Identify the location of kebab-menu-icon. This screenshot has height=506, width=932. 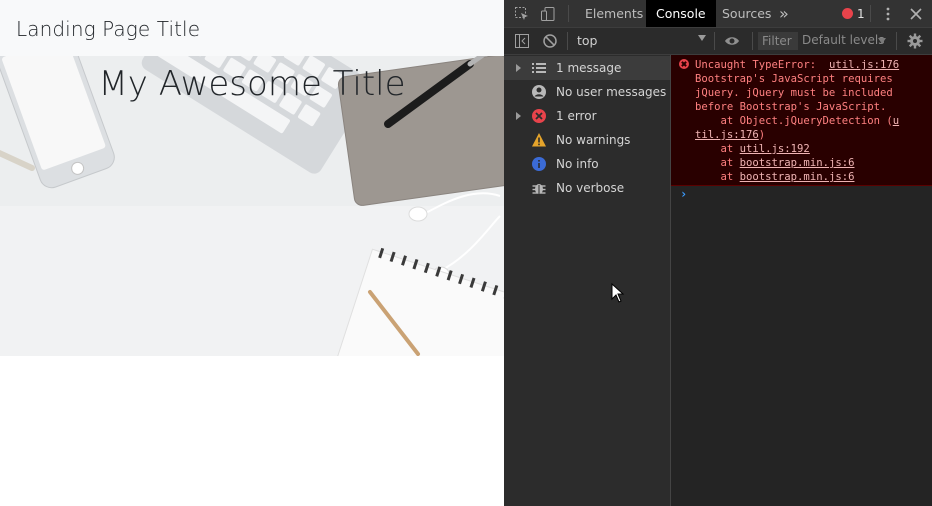
(888, 14).